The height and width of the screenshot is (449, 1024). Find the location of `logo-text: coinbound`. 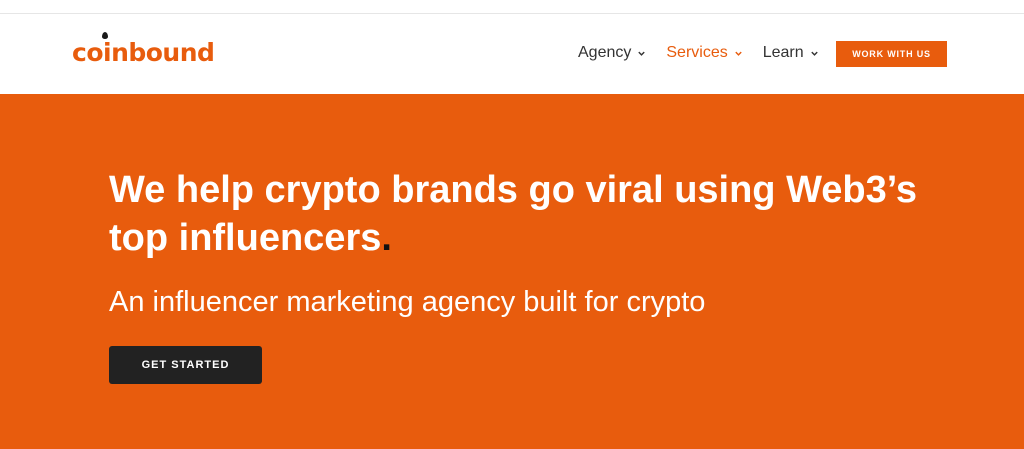

logo-text: coinbound is located at coordinates (143, 52).